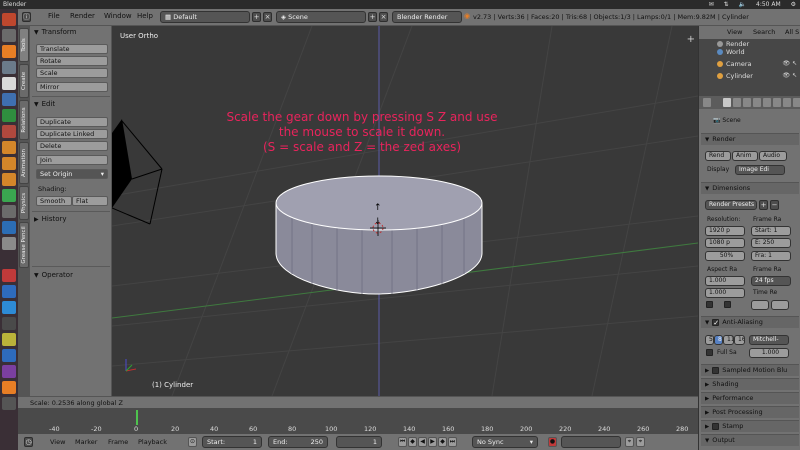  What do you see at coordinates (716, 323) in the screenshot?
I see `anti-aliasing-checkbox` at bounding box center [716, 323].